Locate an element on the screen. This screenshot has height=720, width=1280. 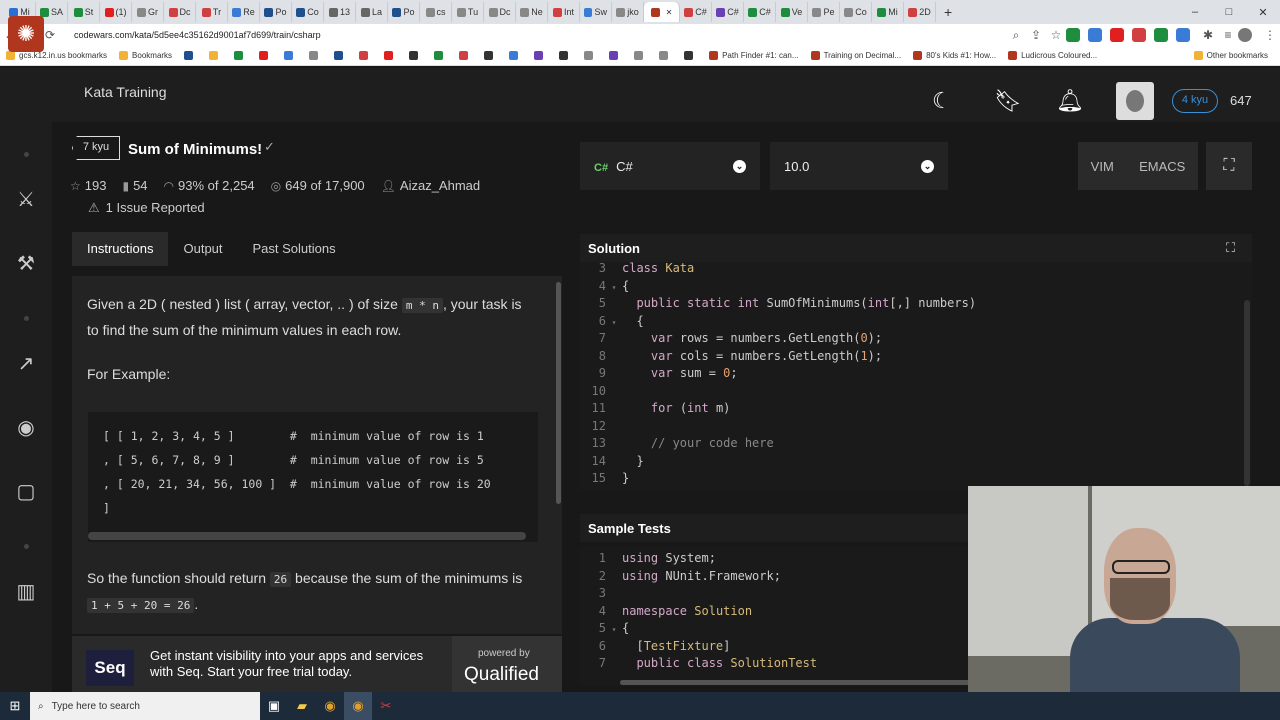
code-line: 7 public class SolutionTest is located at coordinates (775, 664).